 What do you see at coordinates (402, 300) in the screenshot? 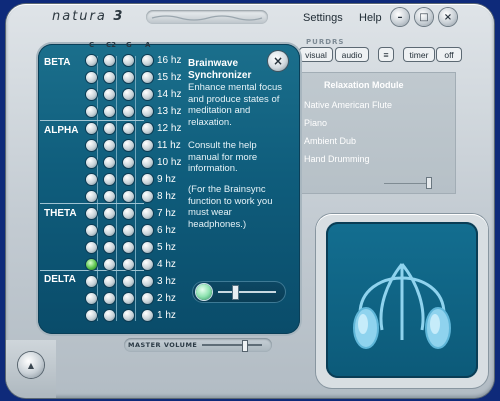
I see `viewer-screen` at bounding box center [402, 300].